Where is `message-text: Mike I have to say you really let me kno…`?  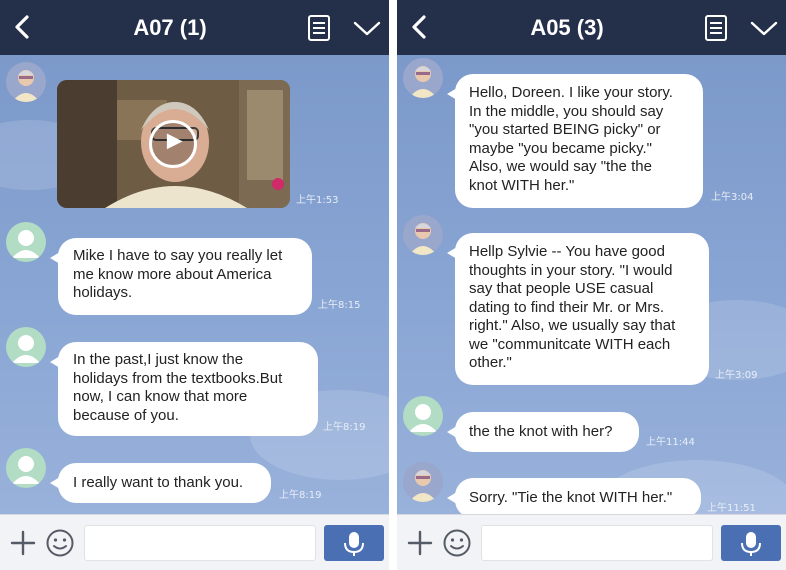 message-text: Mike I have to say you really let me kno… is located at coordinates (178, 274).